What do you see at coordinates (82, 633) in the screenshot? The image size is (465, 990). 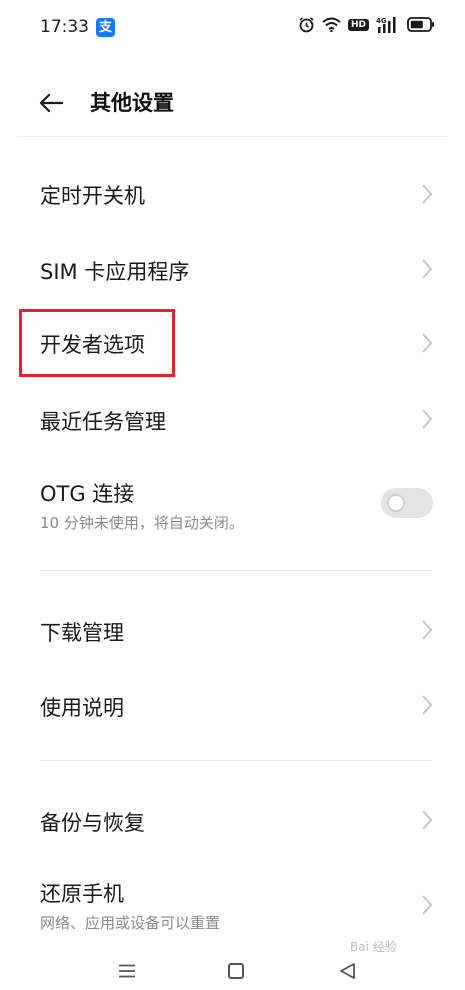 I see `row-label: 下载管理` at bounding box center [82, 633].